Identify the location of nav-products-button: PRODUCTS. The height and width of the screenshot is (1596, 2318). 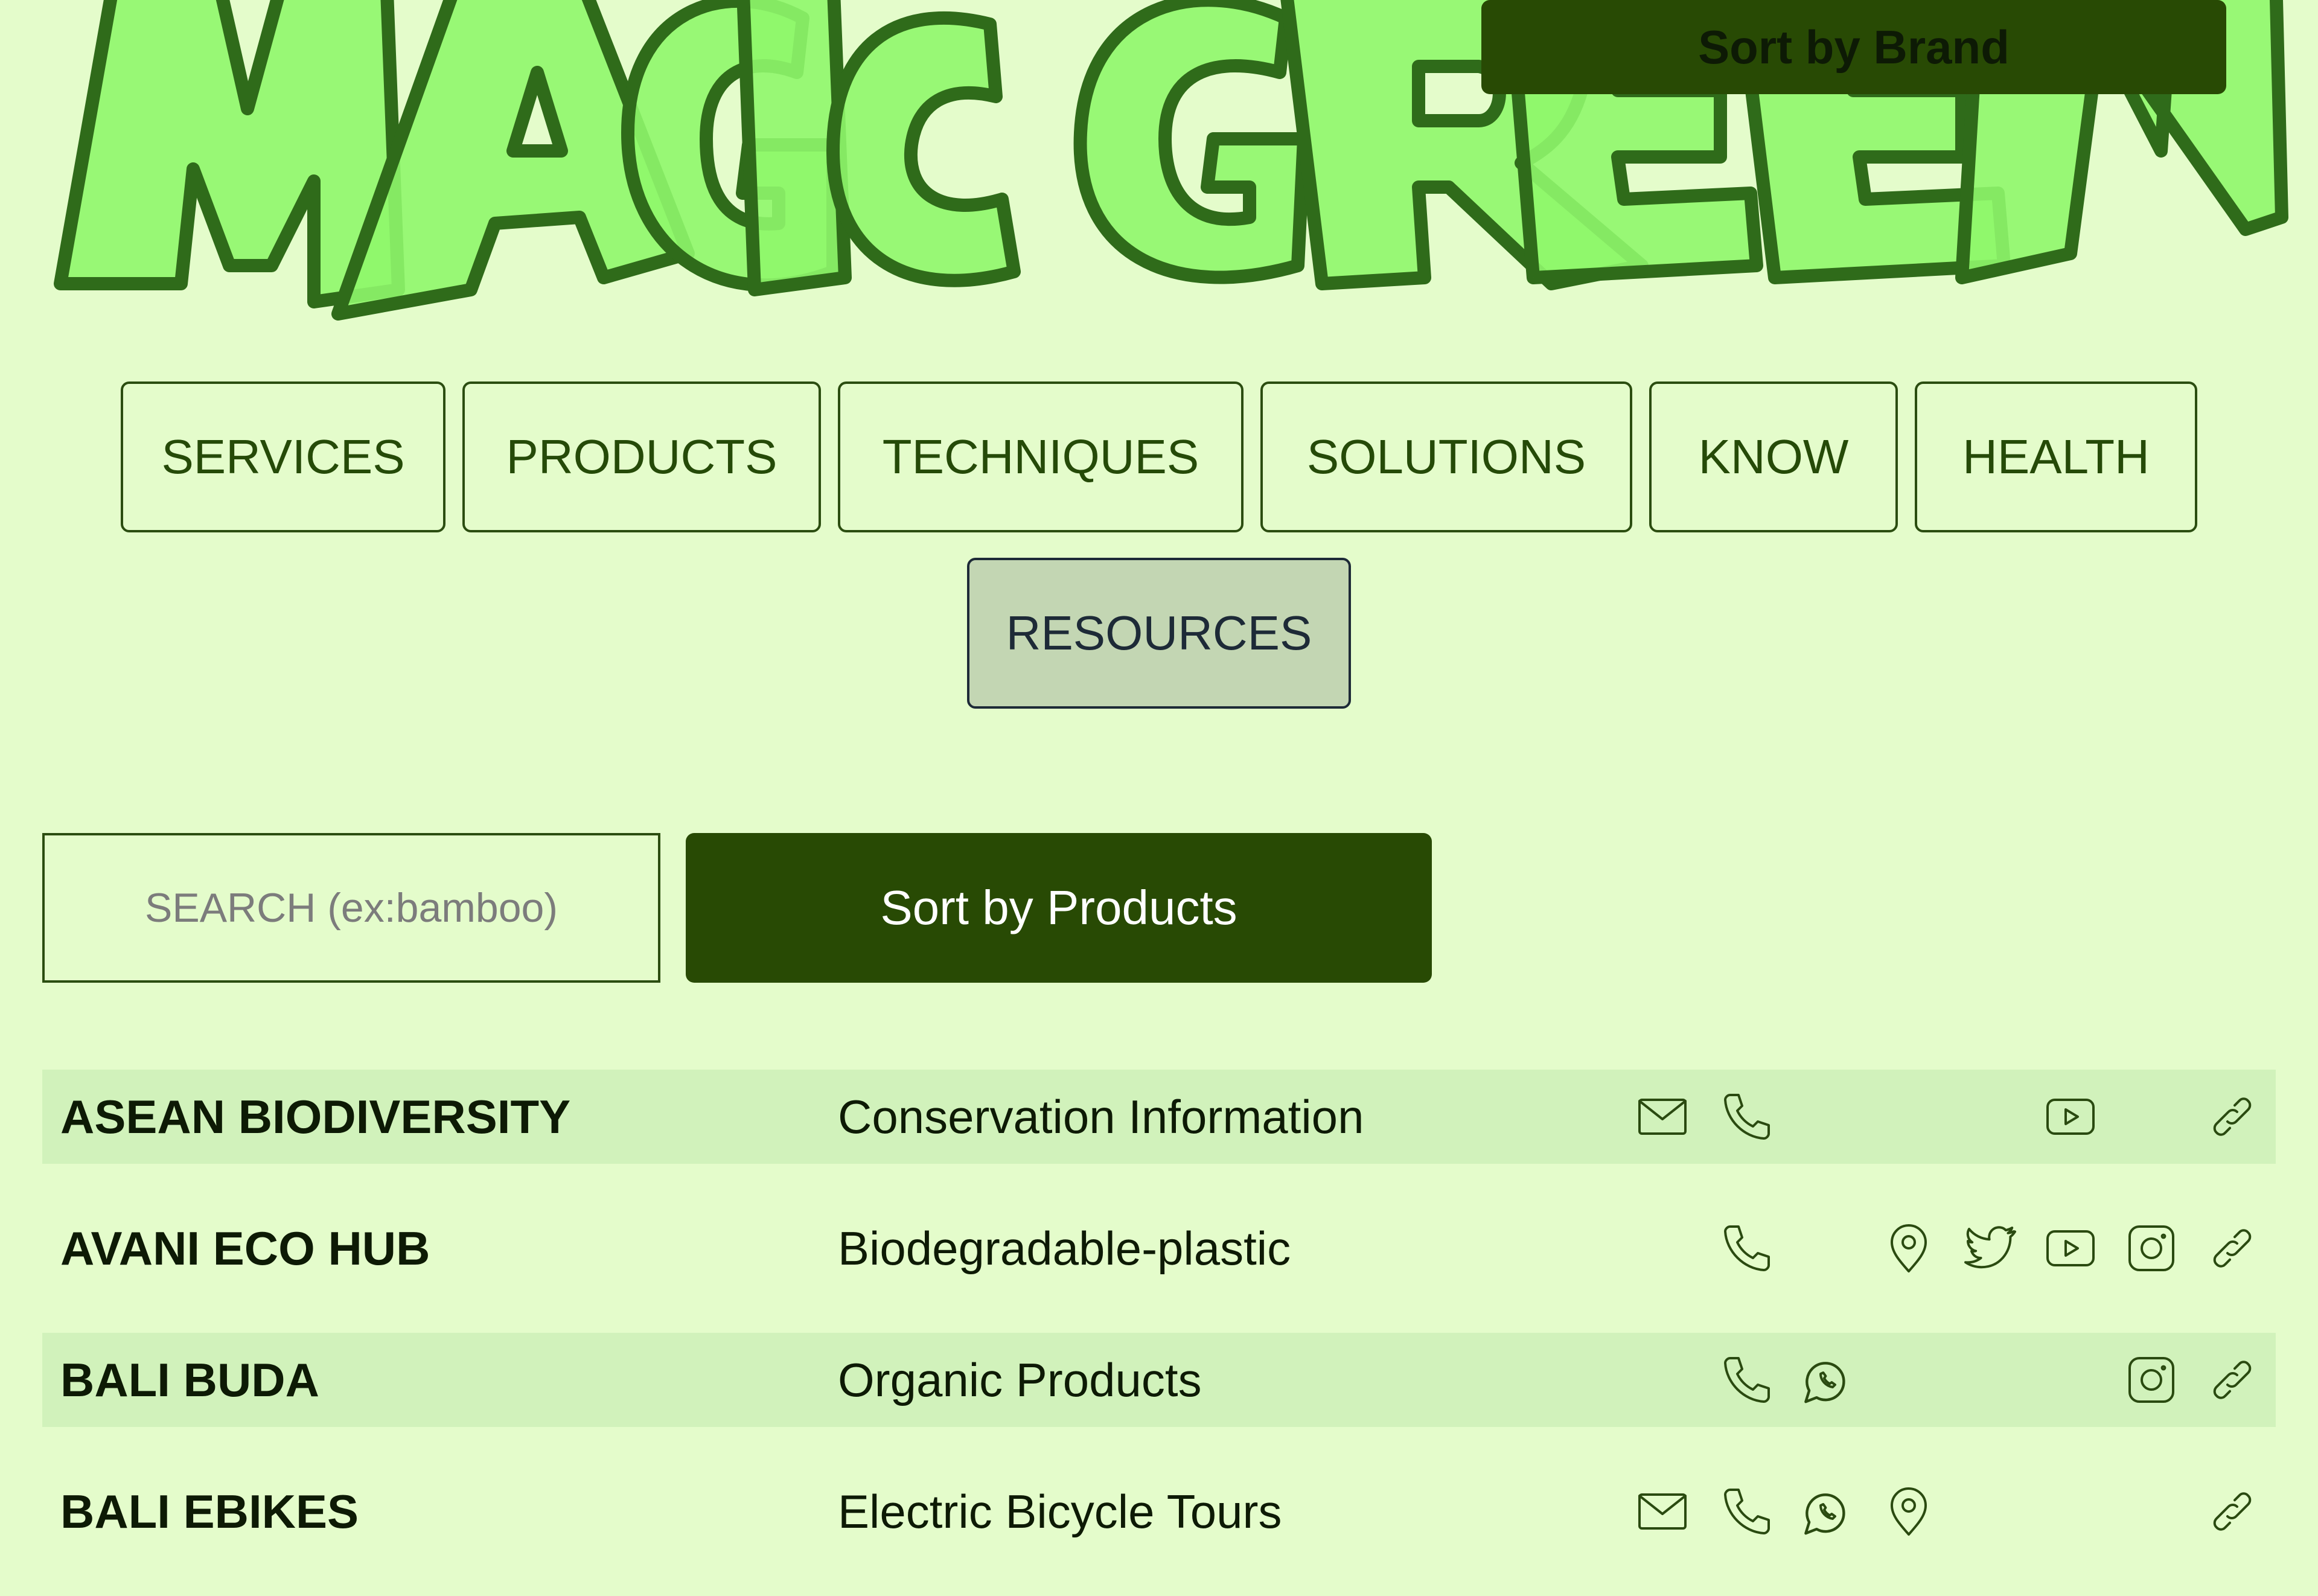
(641, 456).